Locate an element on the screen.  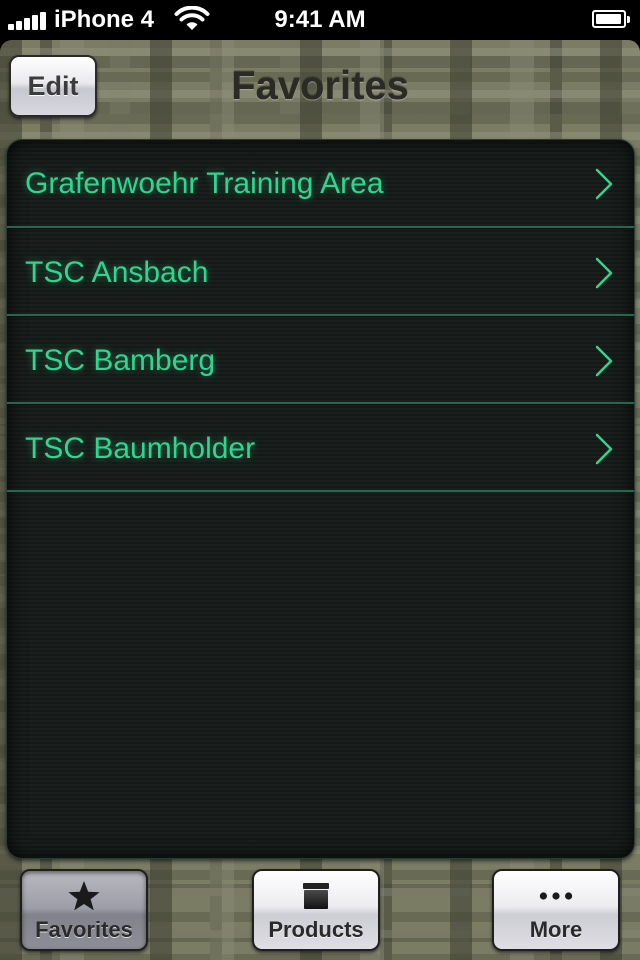
tab-products: Products is located at coordinates (316, 910).